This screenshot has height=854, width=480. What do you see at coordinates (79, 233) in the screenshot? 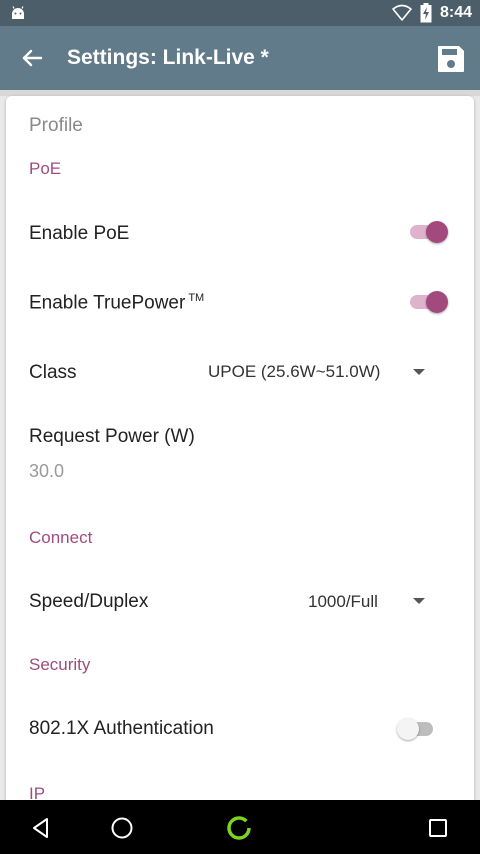
I see `enable-poe-label: Enable PoE` at bounding box center [79, 233].